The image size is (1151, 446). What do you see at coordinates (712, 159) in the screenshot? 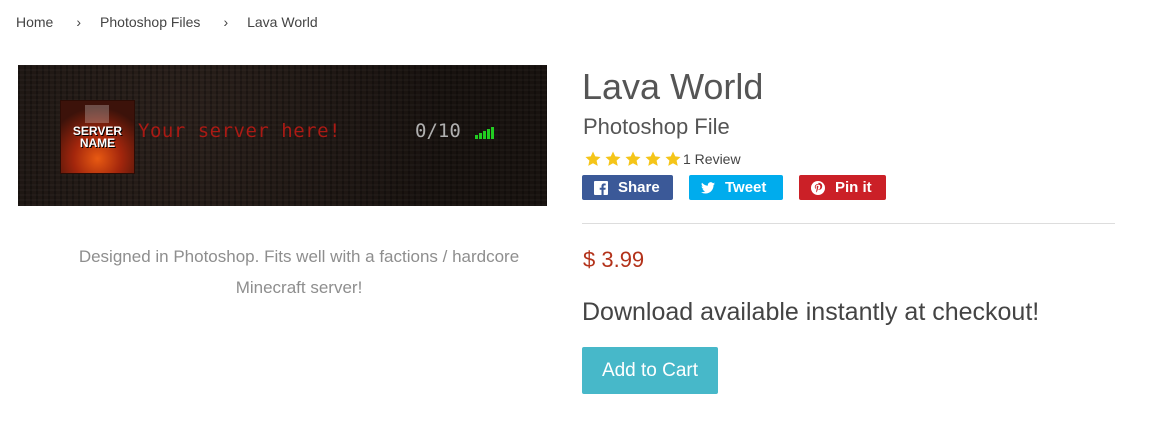
I see `review-count-link: 1 Review` at bounding box center [712, 159].